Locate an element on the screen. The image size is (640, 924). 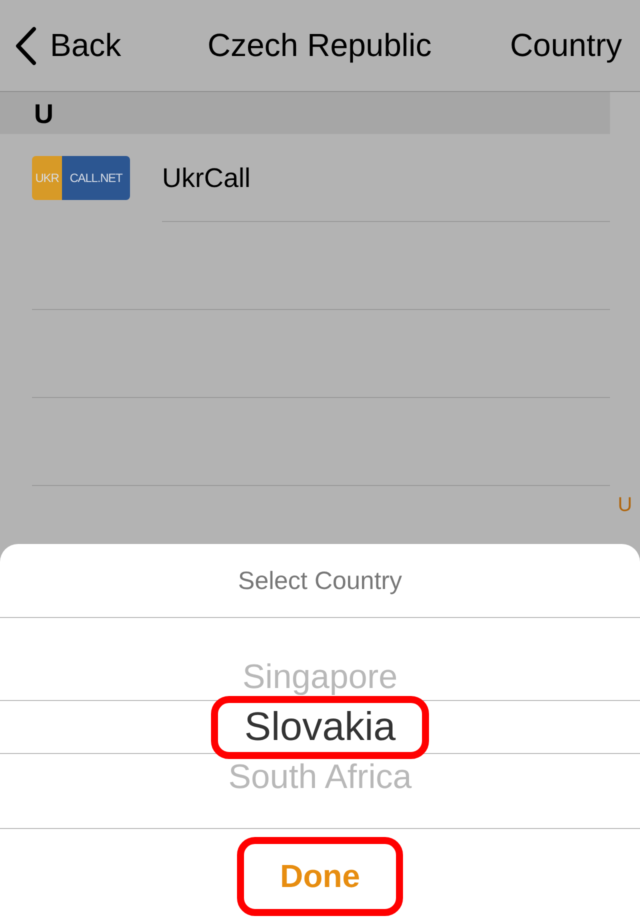
country-button: Country is located at coordinates (566, 45).